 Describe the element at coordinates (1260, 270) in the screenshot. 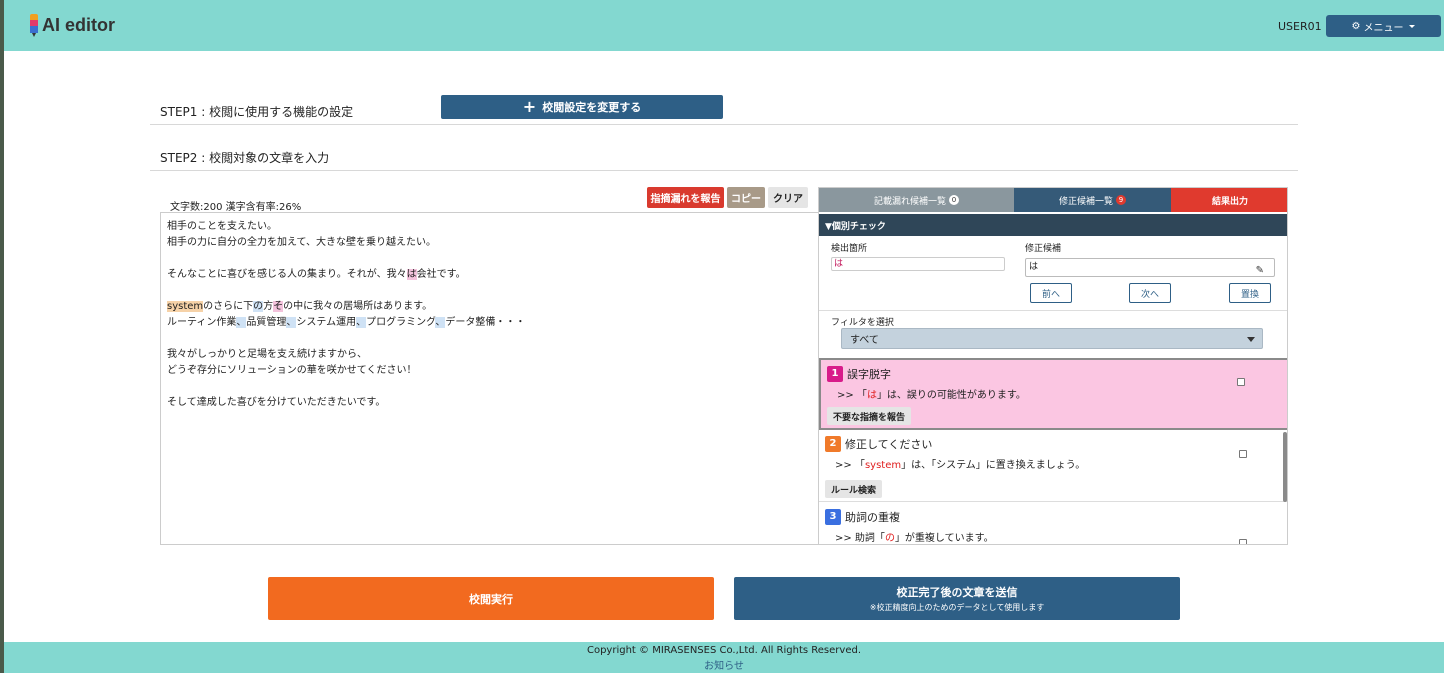

I see `pencil-icon: ✎` at that location.